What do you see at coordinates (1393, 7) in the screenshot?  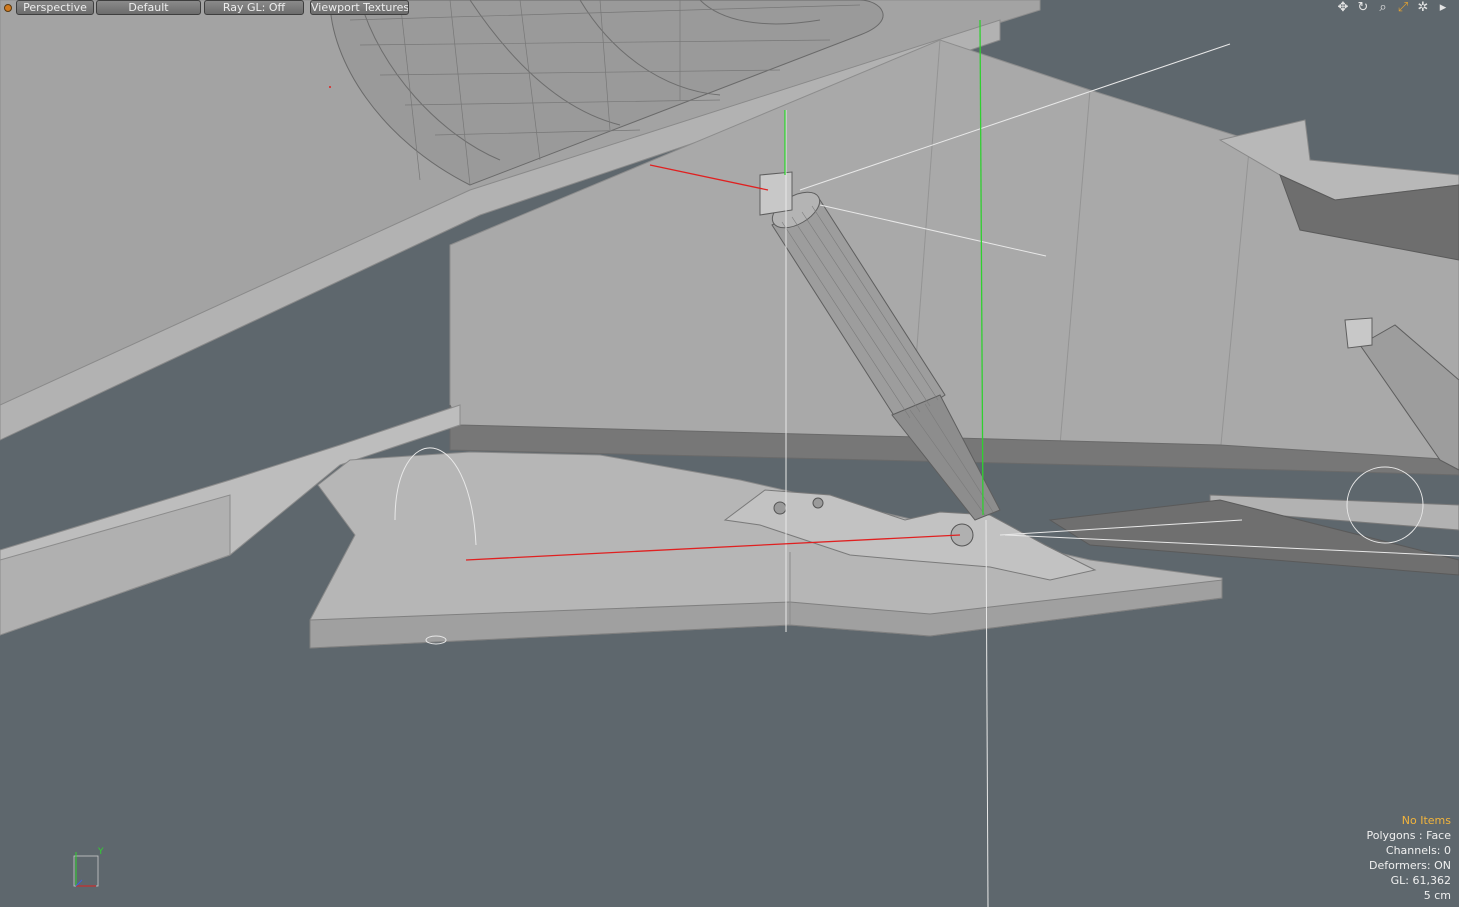 I see `viewport-navigation-icons: ✥ ↻ ⌕ ⤢ ✲ ▸` at bounding box center [1393, 7].